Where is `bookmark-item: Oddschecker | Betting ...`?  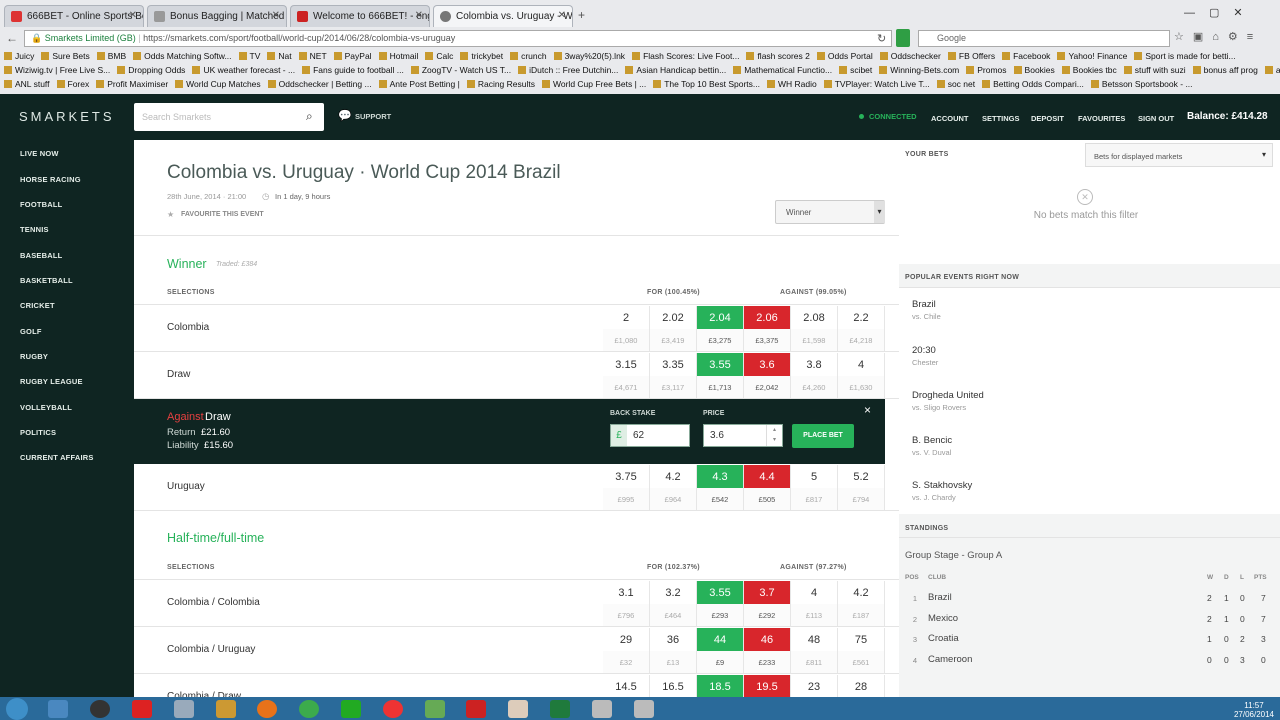
bookmark-item: Oddschecker | Betting ... is located at coordinates (320, 84).